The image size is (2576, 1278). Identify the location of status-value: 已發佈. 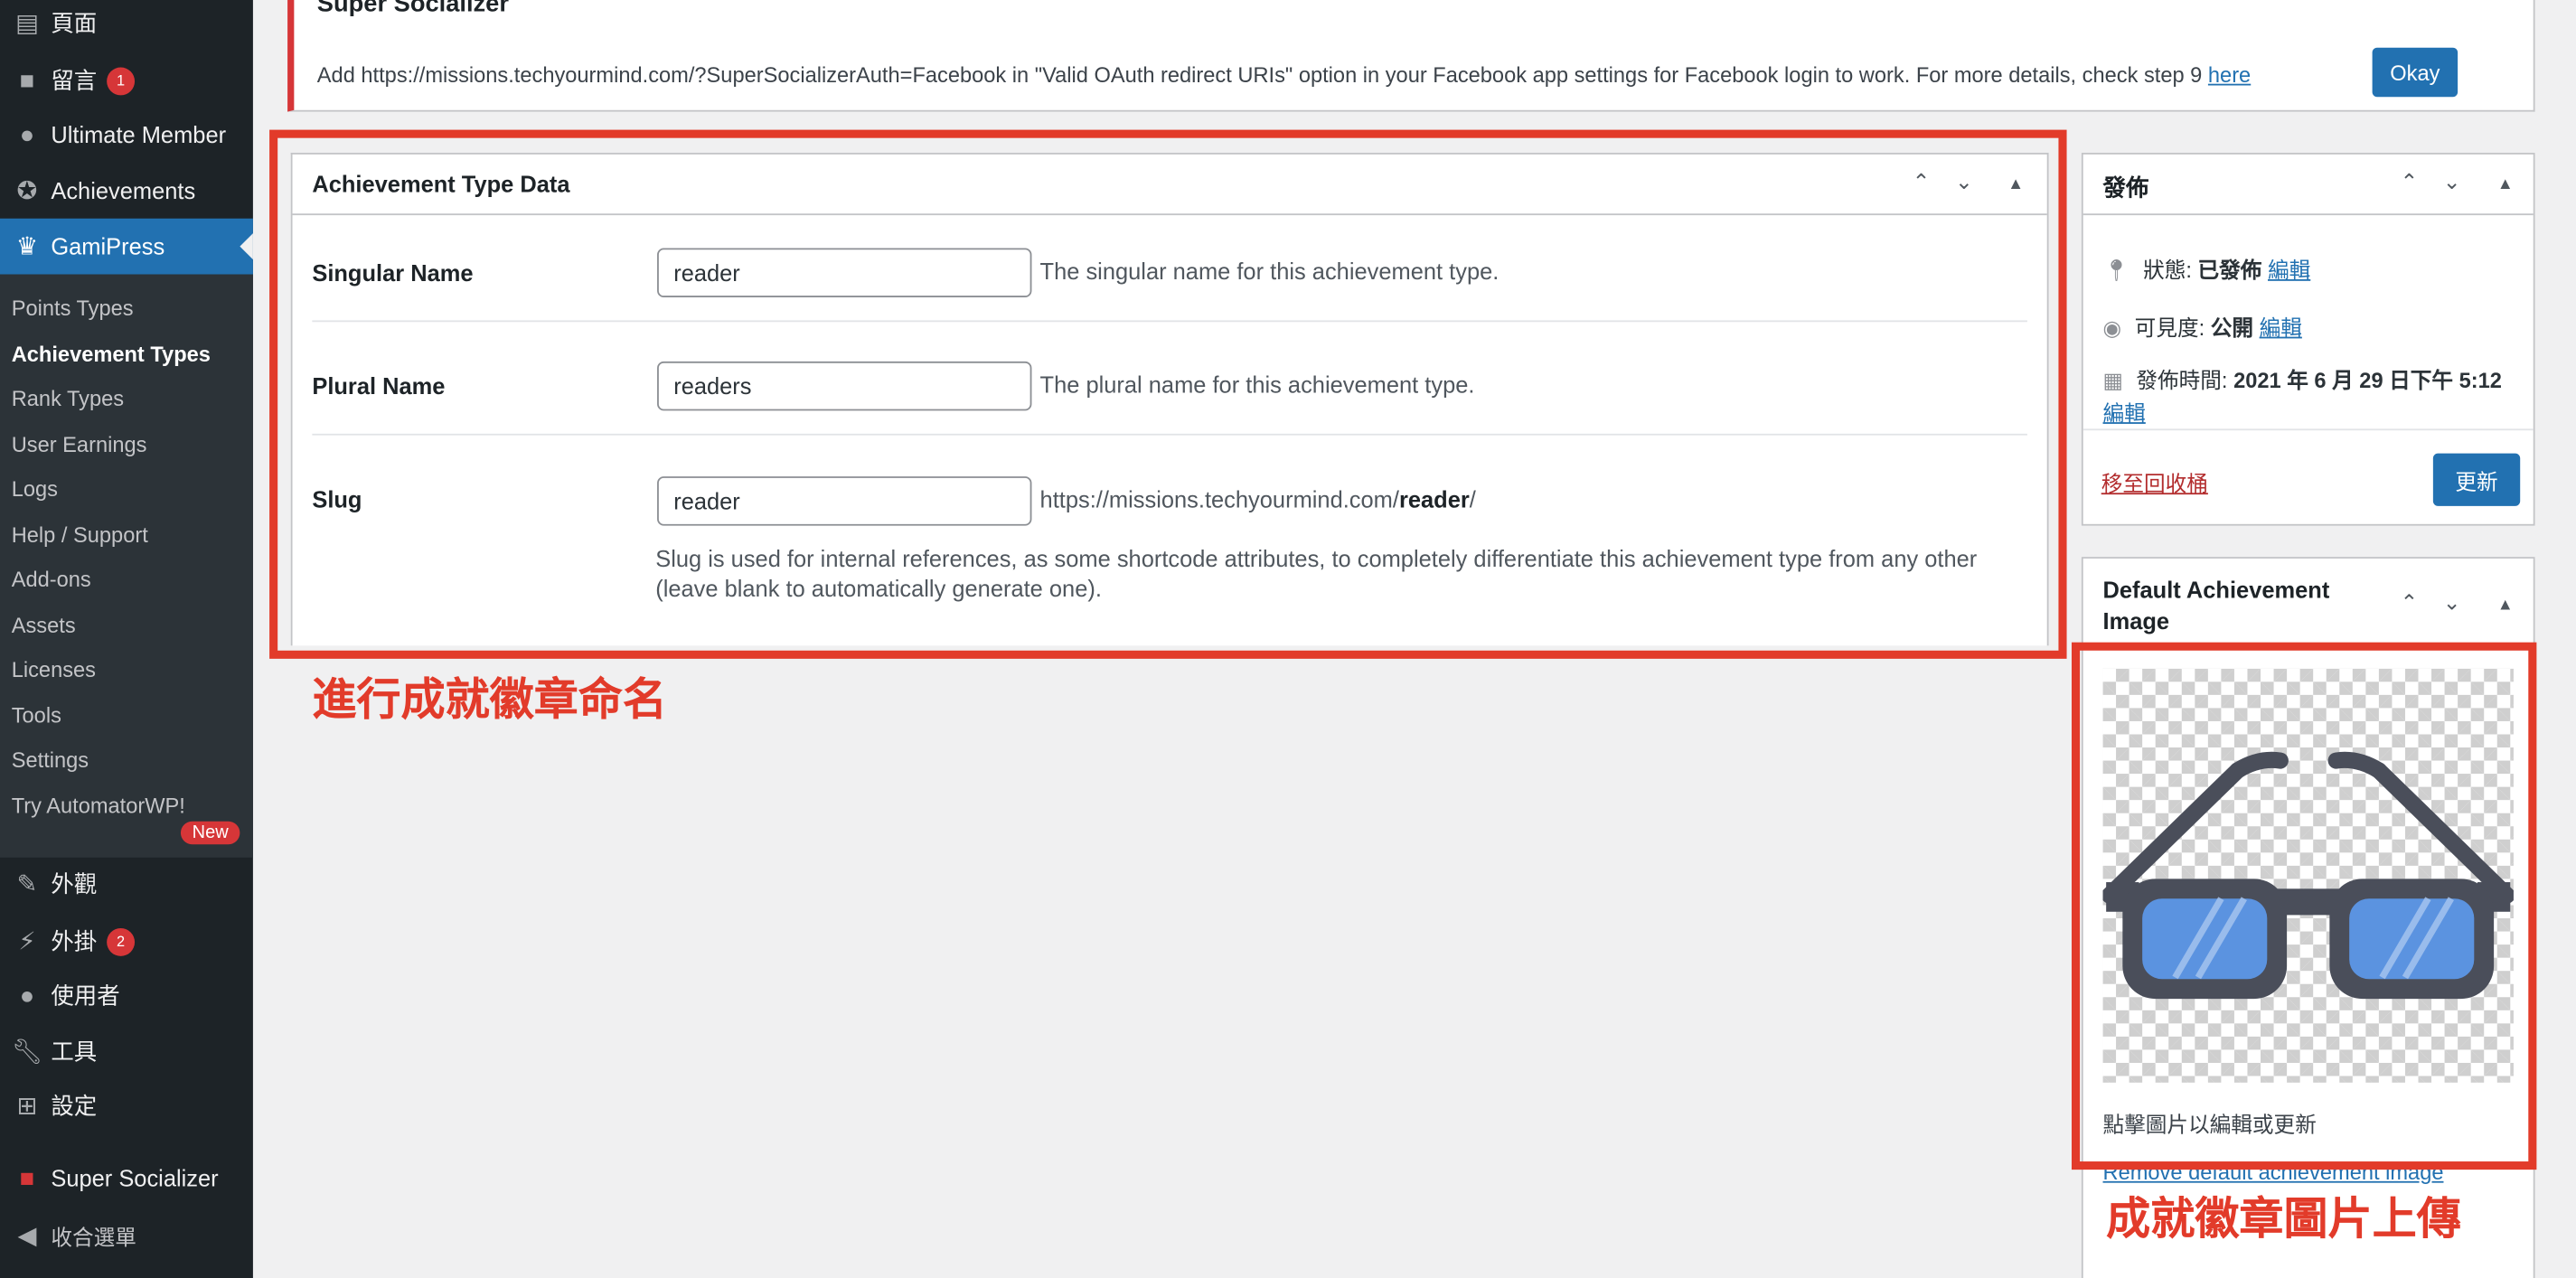
(2229, 270).